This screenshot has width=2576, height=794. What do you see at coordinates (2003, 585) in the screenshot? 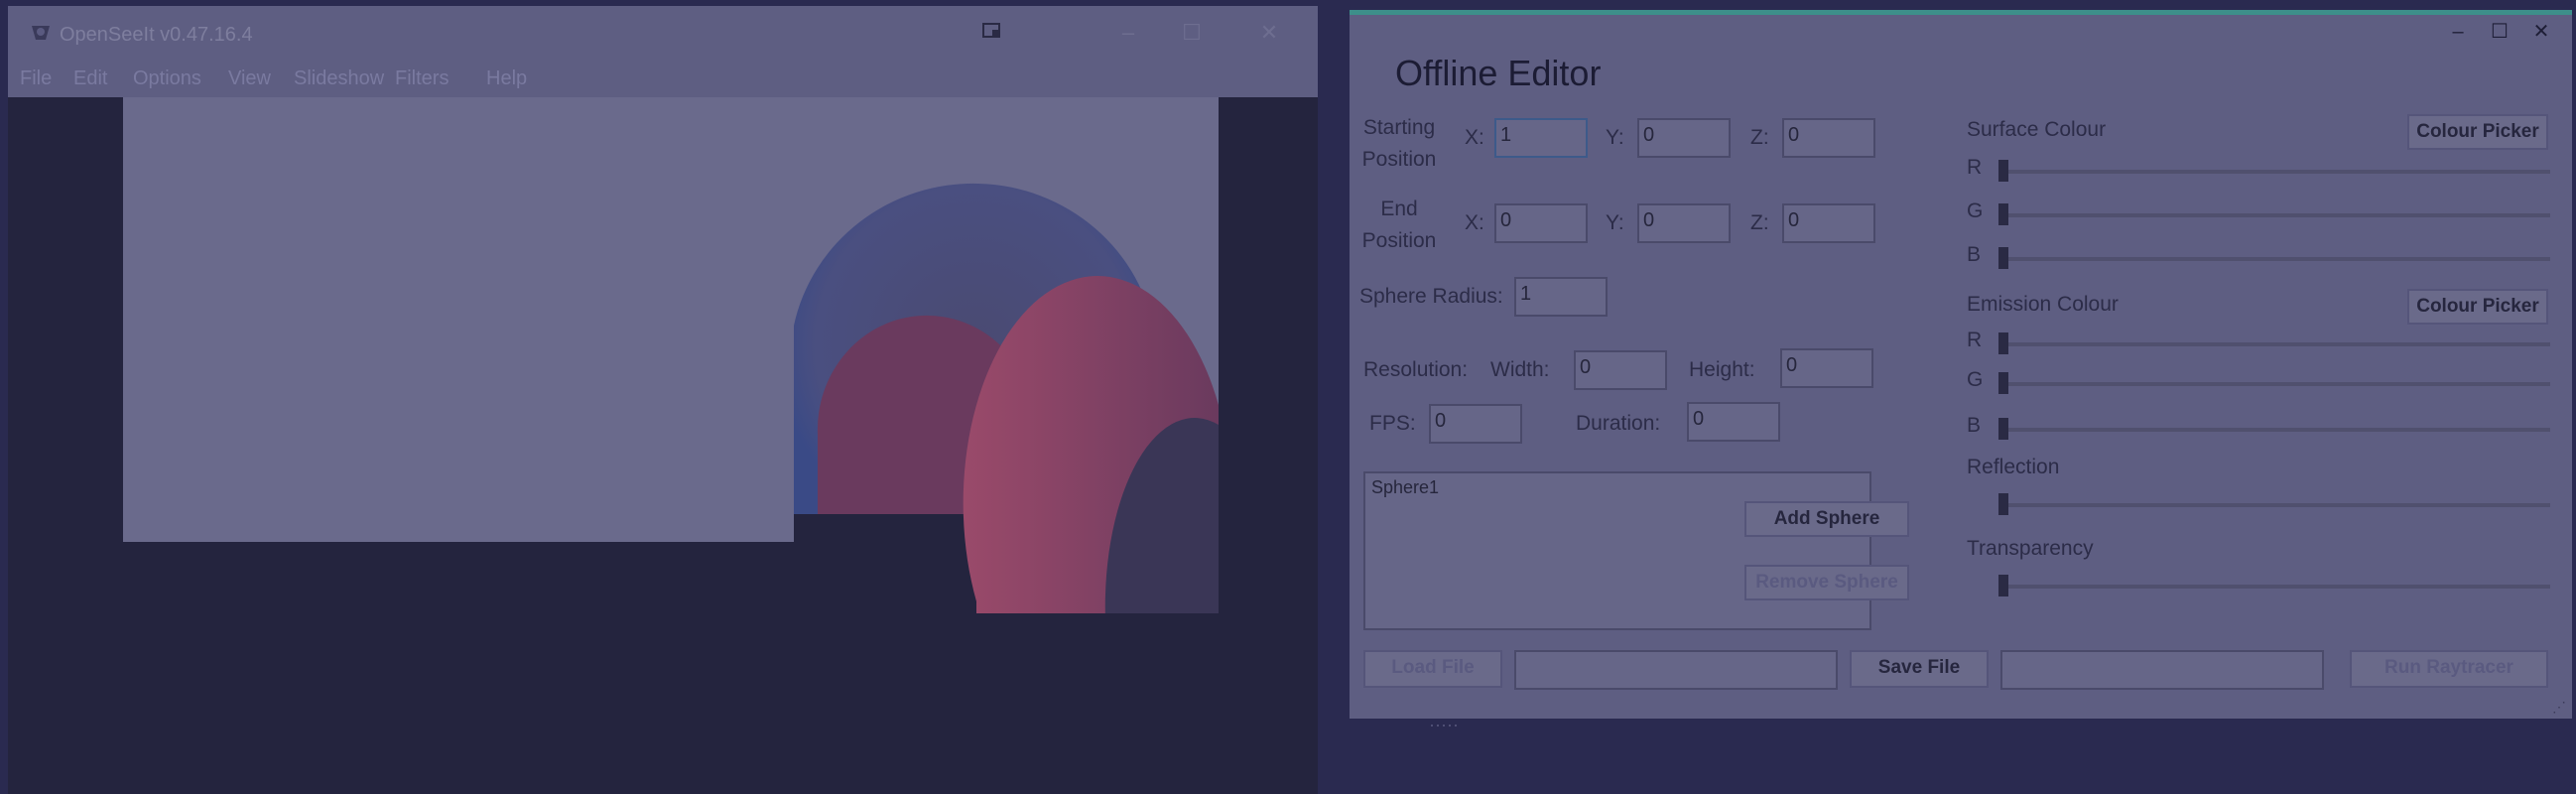
I see `transparency-slider-thumb` at bounding box center [2003, 585].